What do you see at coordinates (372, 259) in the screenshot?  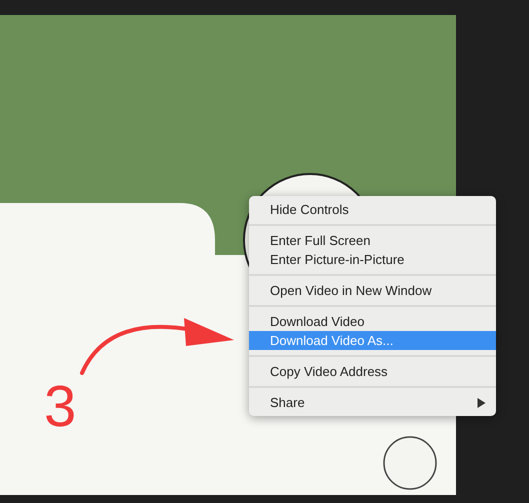 I see `menu-item: Enter Picture-in-Picture` at bounding box center [372, 259].